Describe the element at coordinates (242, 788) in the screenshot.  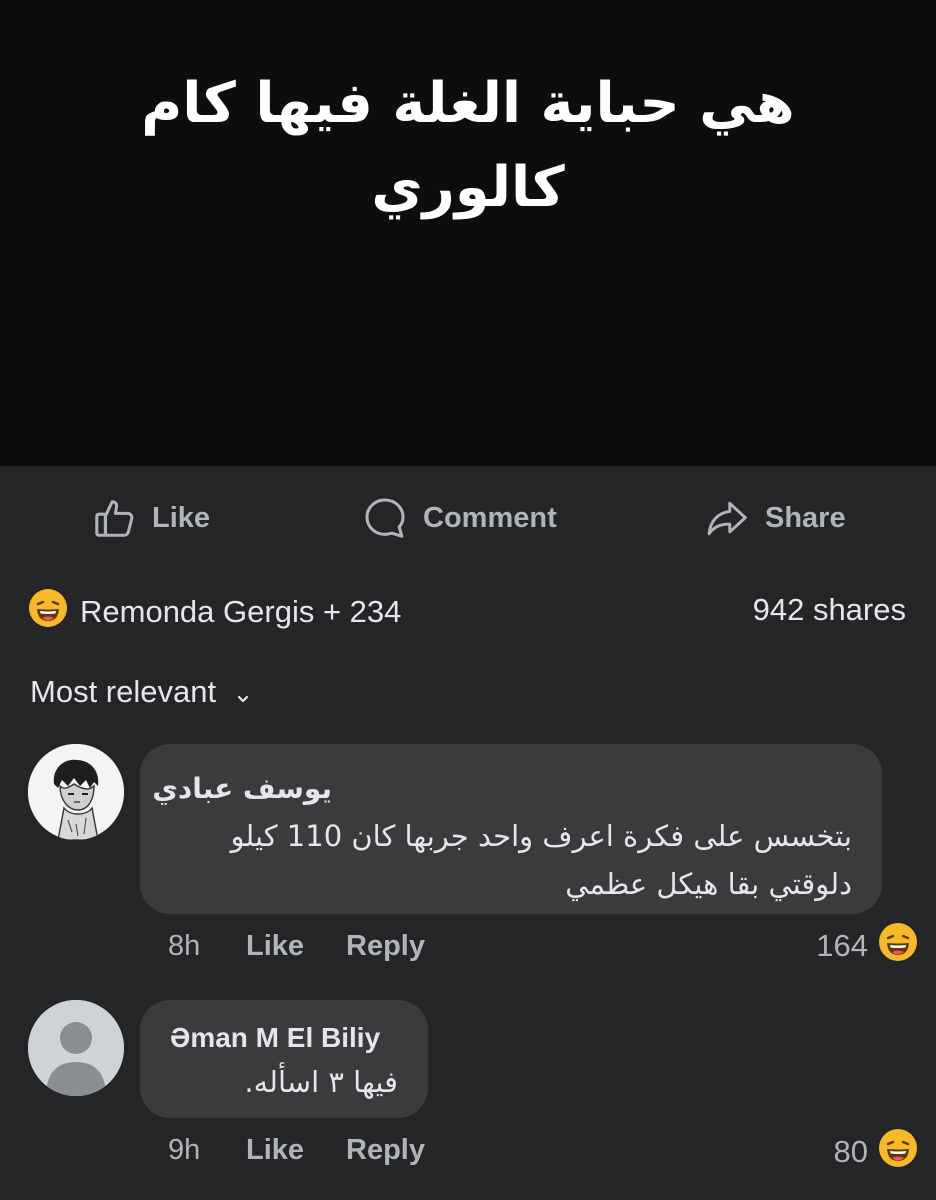
I see `comment-author: يوسف عبادي` at that location.